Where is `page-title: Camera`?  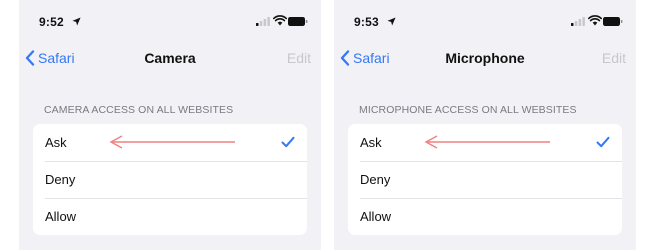
page-title: Camera is located at coordinates (170, 58).